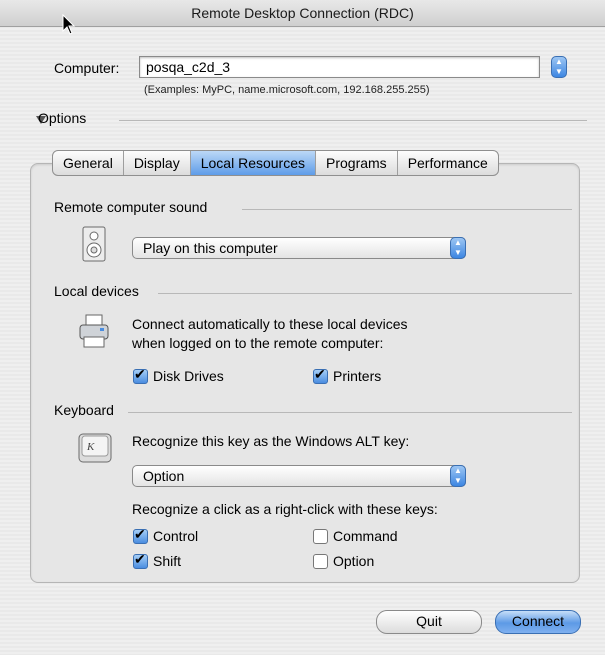  I want to click on disk-drives-checkbox: Disk Drives, so click(178, 375).